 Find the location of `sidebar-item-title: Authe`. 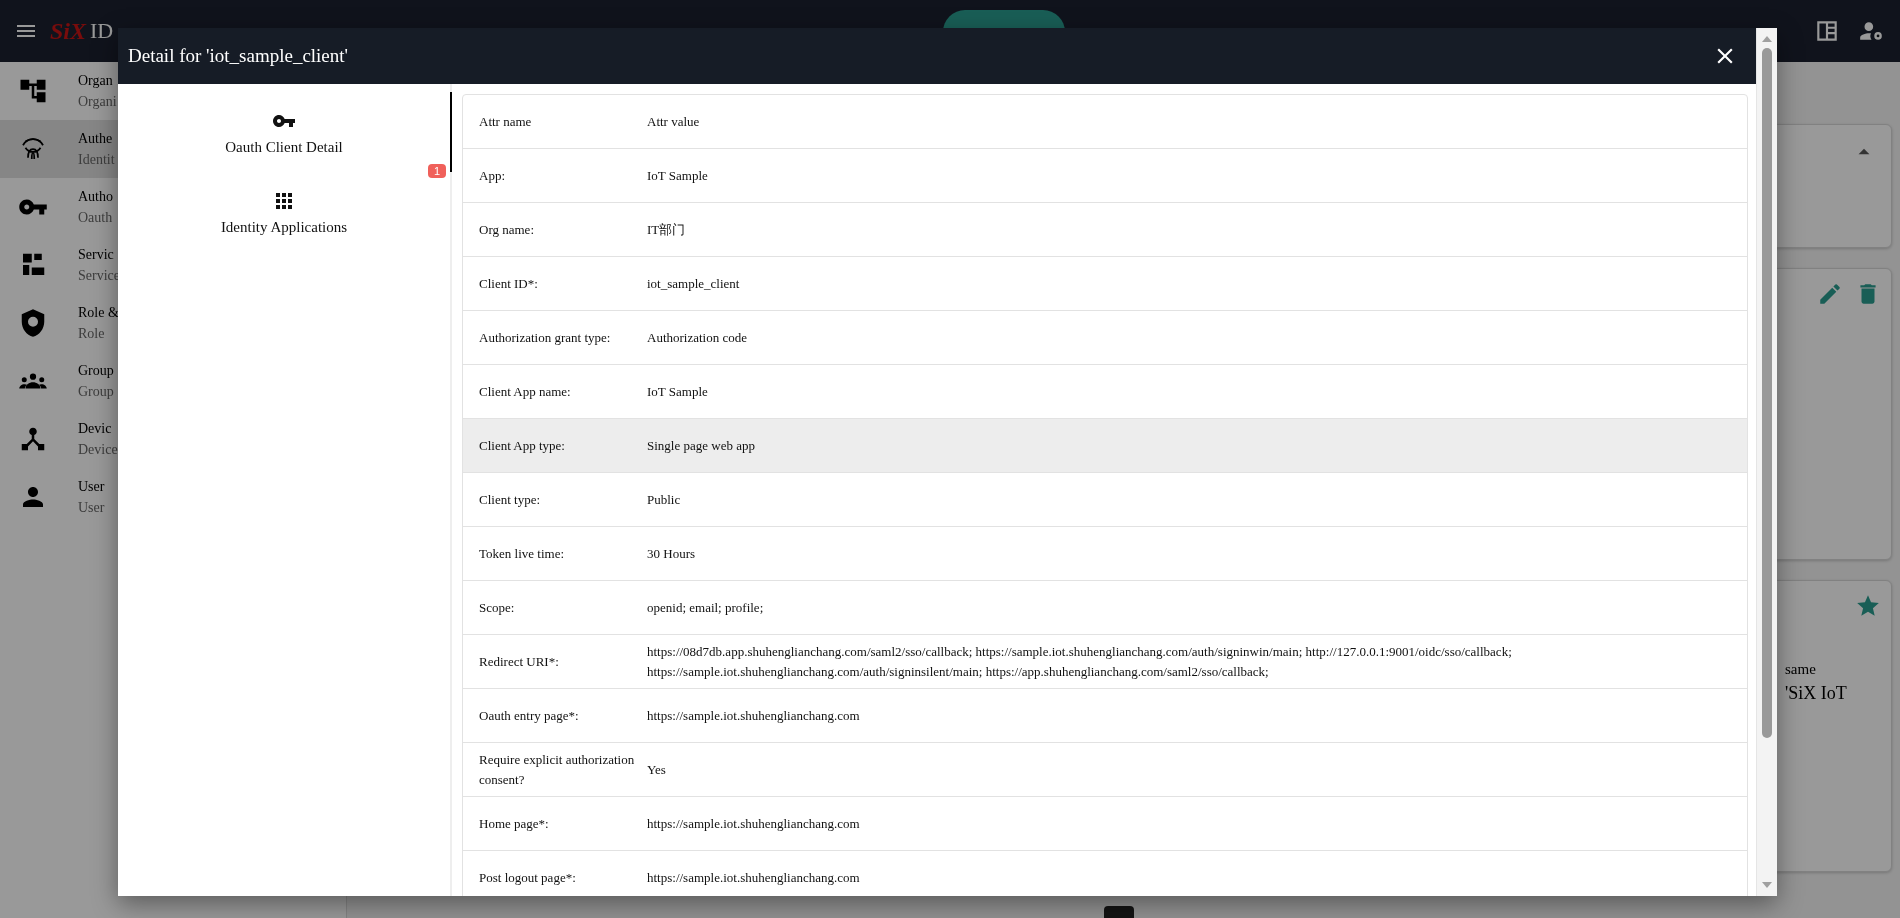

sidebar-item-title: Authe is located at coordinates (96, 139).